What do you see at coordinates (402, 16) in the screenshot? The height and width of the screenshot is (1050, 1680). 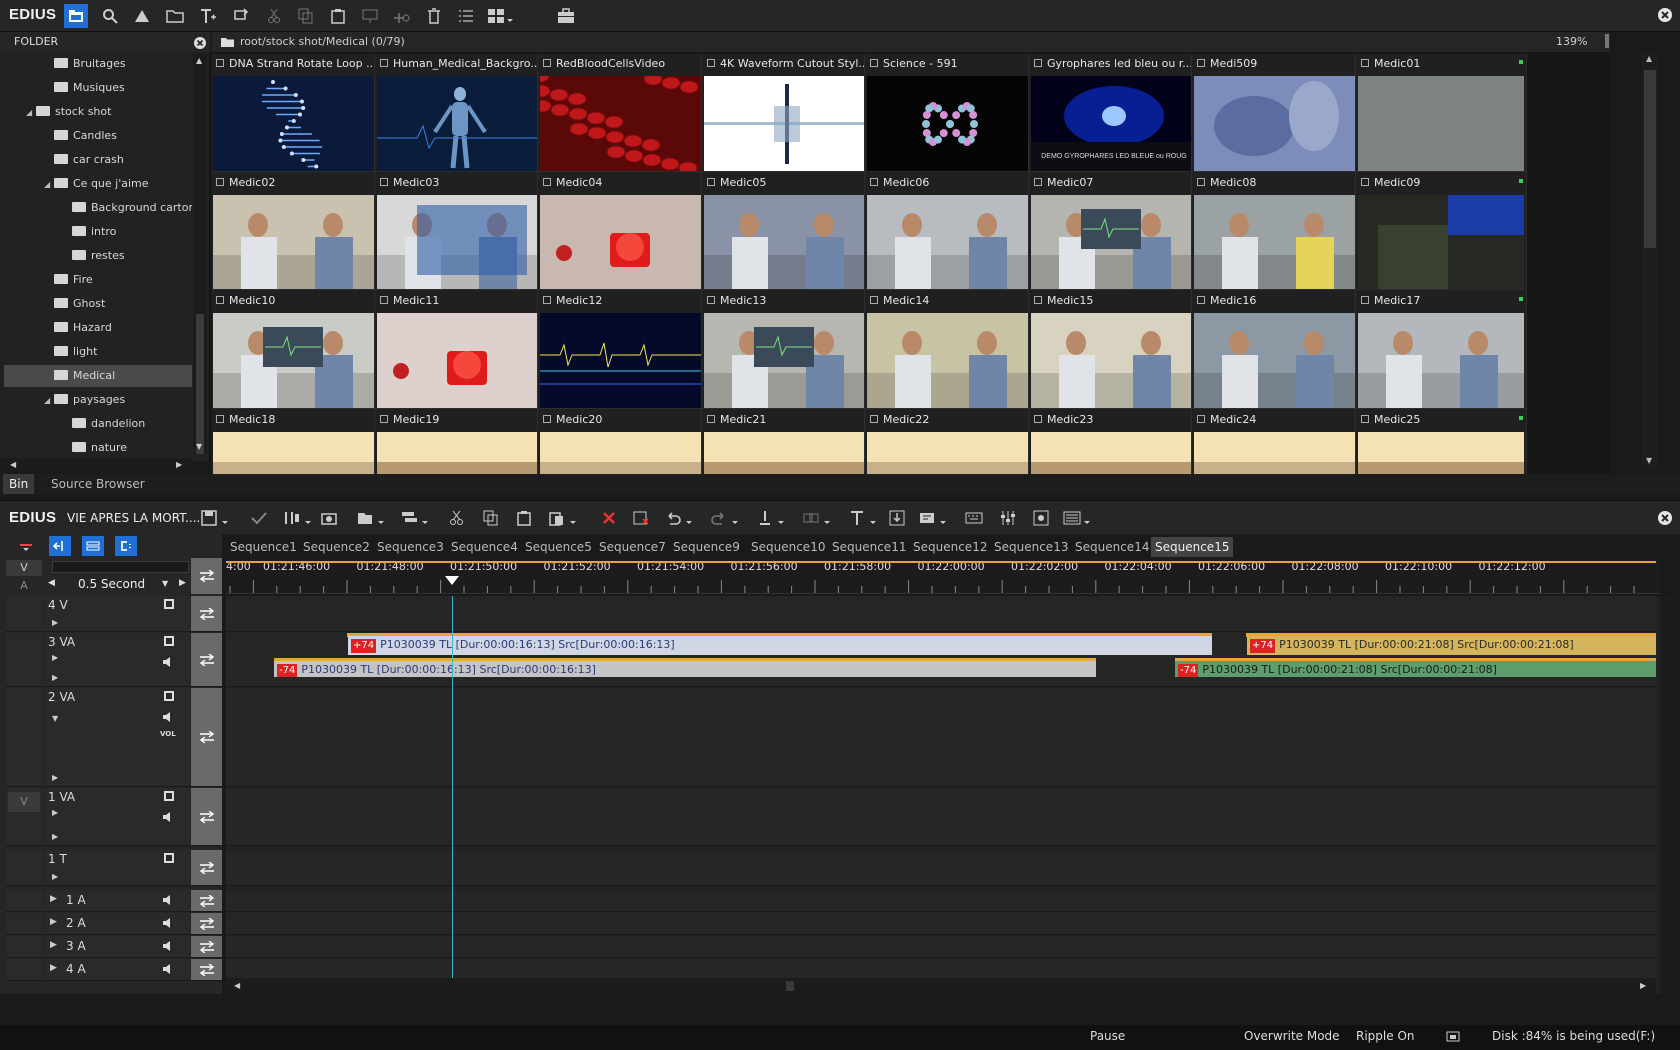 I see `add-to-timeline-icon` at bounding box center [402, 16].